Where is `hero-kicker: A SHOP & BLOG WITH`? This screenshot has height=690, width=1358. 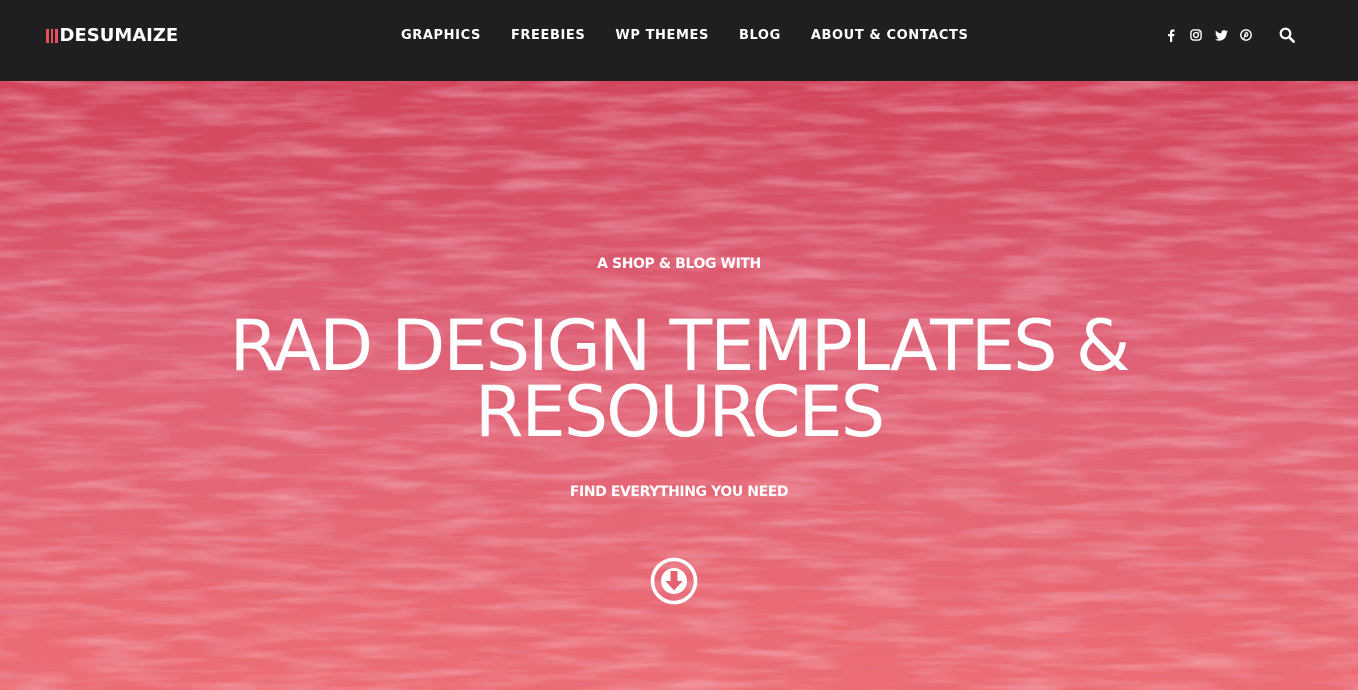
hero-kicker: A SHOP & BLOG WITH is located at coordinates (679, 264).